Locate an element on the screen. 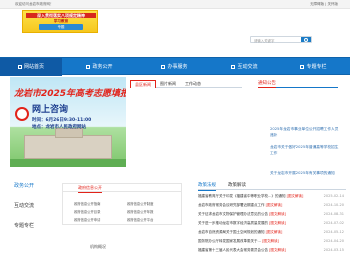 This screenshot has width=350, height=263. policy-date: 2024-04-20 is located at coordinates (333, 241).